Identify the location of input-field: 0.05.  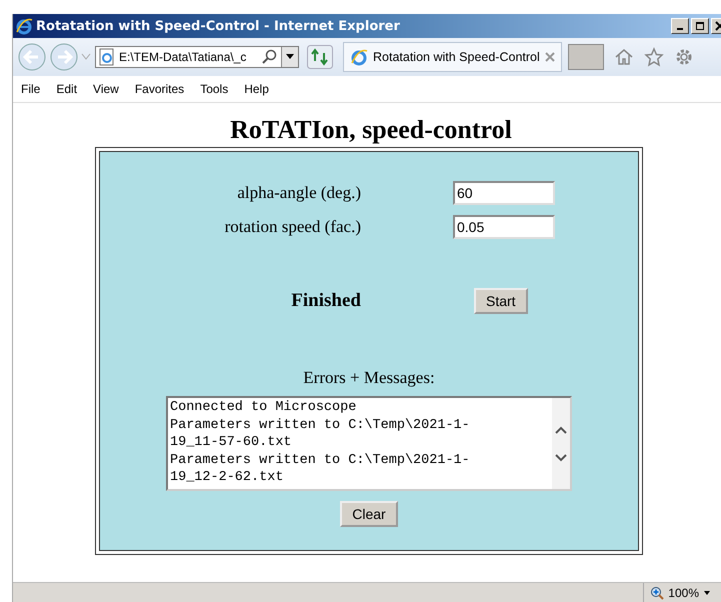
(504, 227).